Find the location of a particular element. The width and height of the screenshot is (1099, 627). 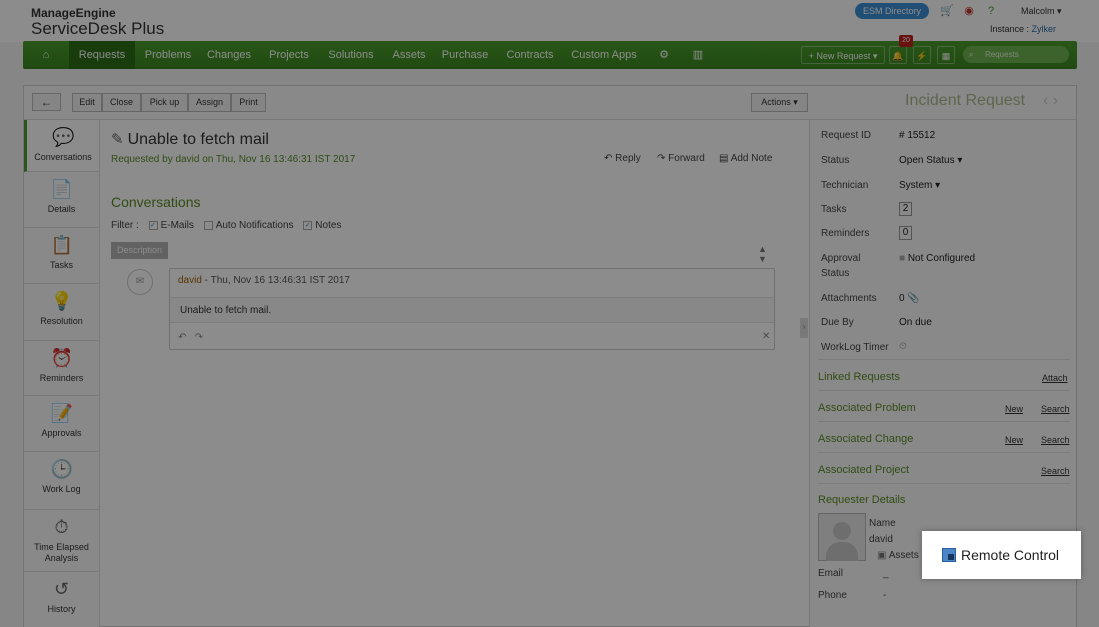

remote-control-button: Remote Control is located at coordinates (1001, 555).